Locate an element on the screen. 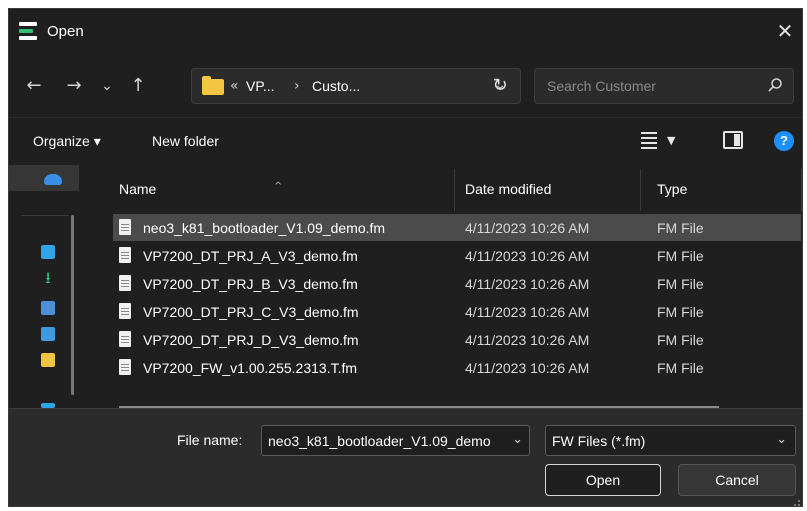 The image size is (807, 511). app-icon is located at coordinates (29, 31).